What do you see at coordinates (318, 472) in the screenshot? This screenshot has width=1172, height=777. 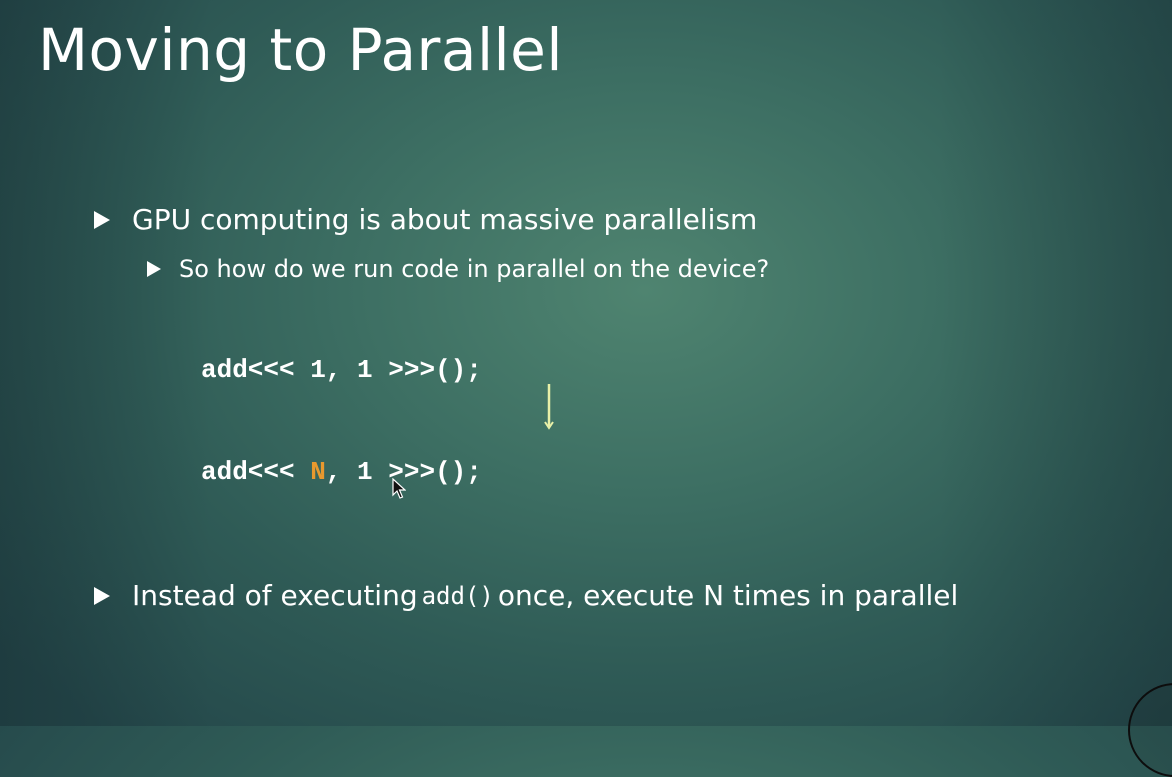 I see `code-arg-blocks-highlighted: N` at bounding box center [318, 472].